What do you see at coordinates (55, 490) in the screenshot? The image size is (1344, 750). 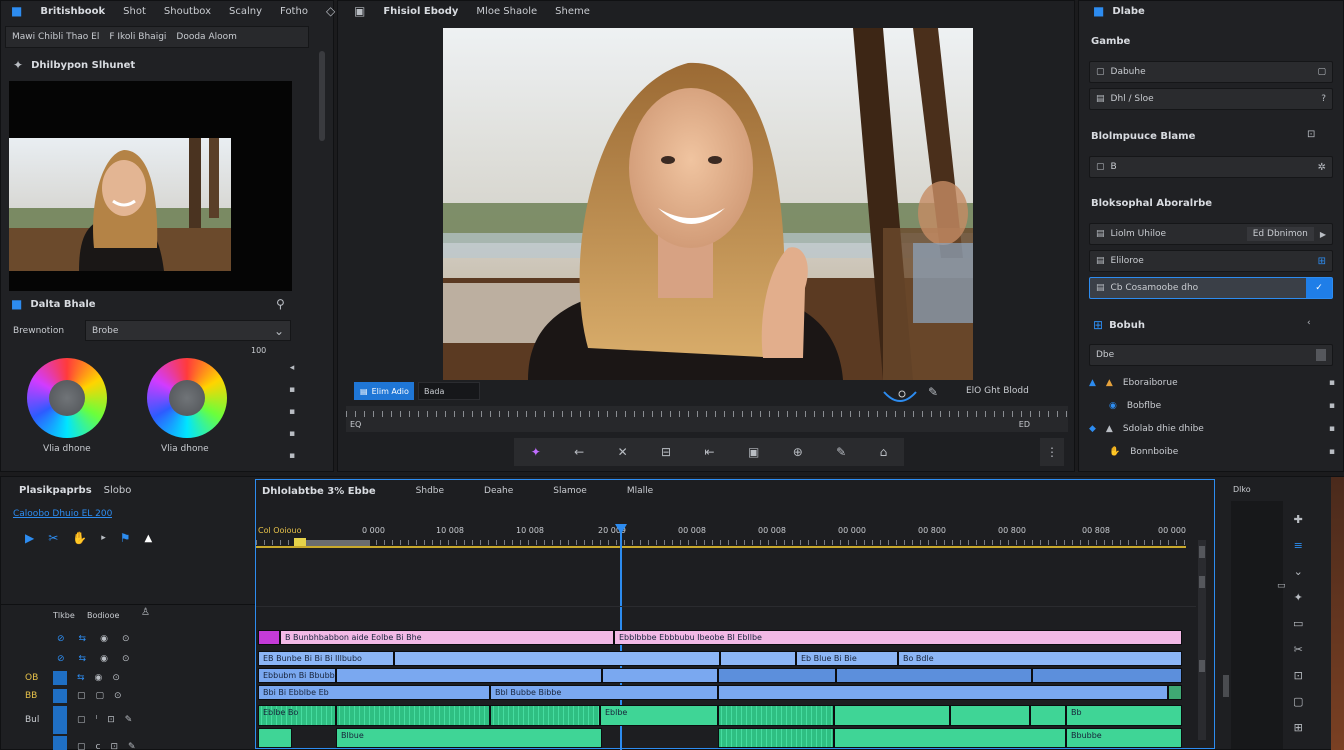 I see `timeline-left-title: Plasikpaprbs` at bounding box center [55, 490].